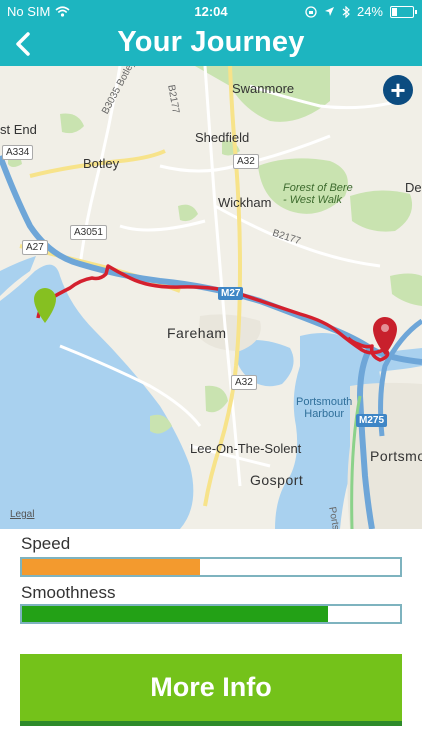  What do you see at coordinates (211, 567) in the screenshot?
I see `speed-bar` at bounding box center [211, 567].